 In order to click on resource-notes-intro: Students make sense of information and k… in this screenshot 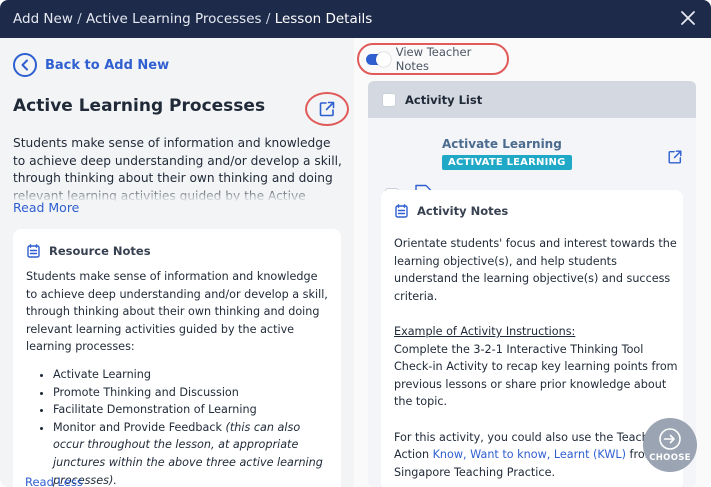, I will do `click(177, 312)`.